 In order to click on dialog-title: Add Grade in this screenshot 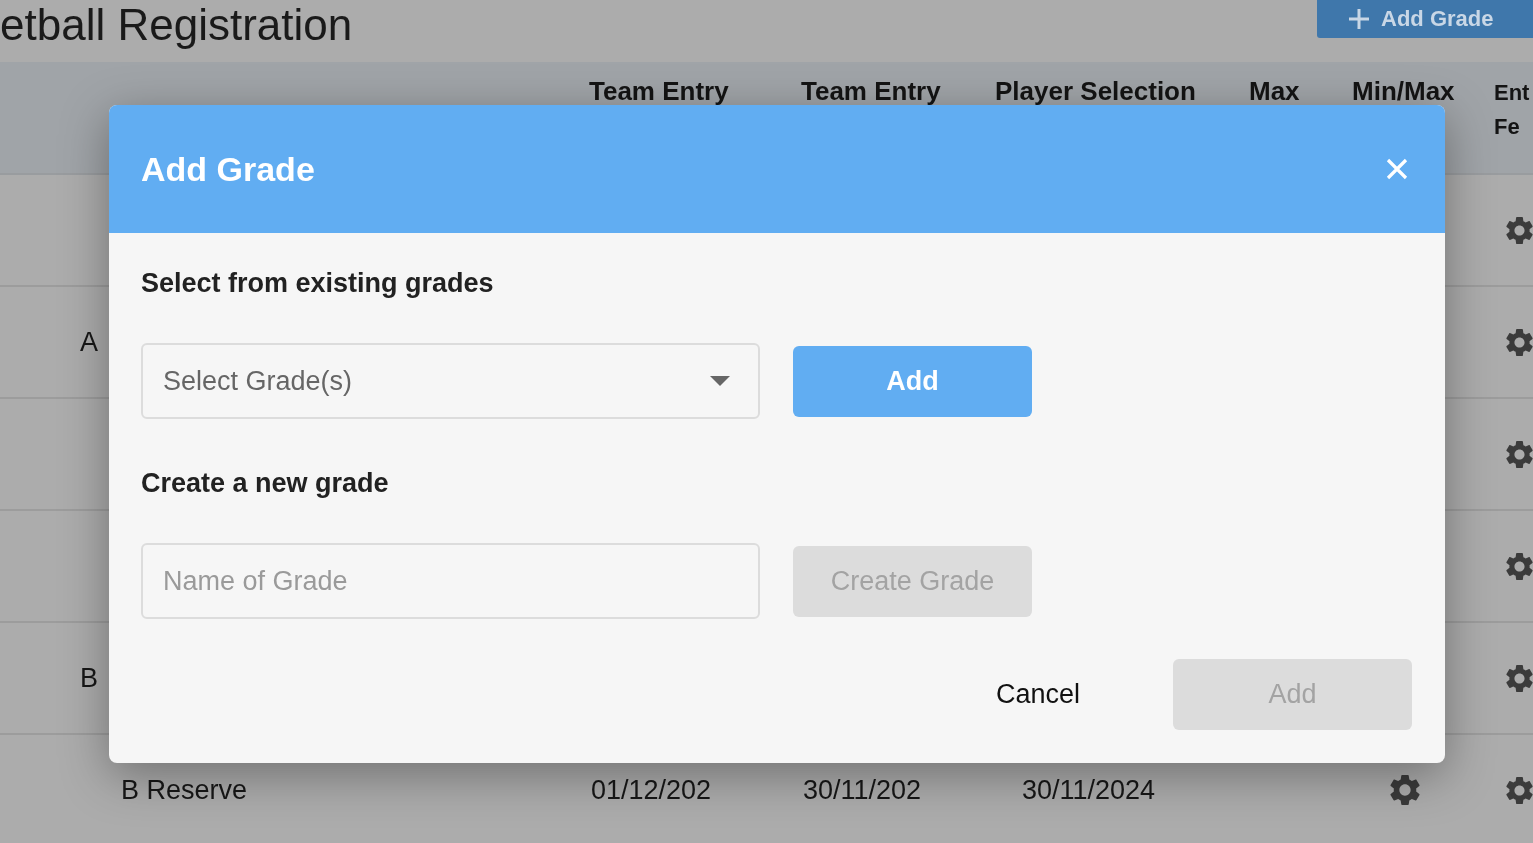, I will do `click(228, 169)`.